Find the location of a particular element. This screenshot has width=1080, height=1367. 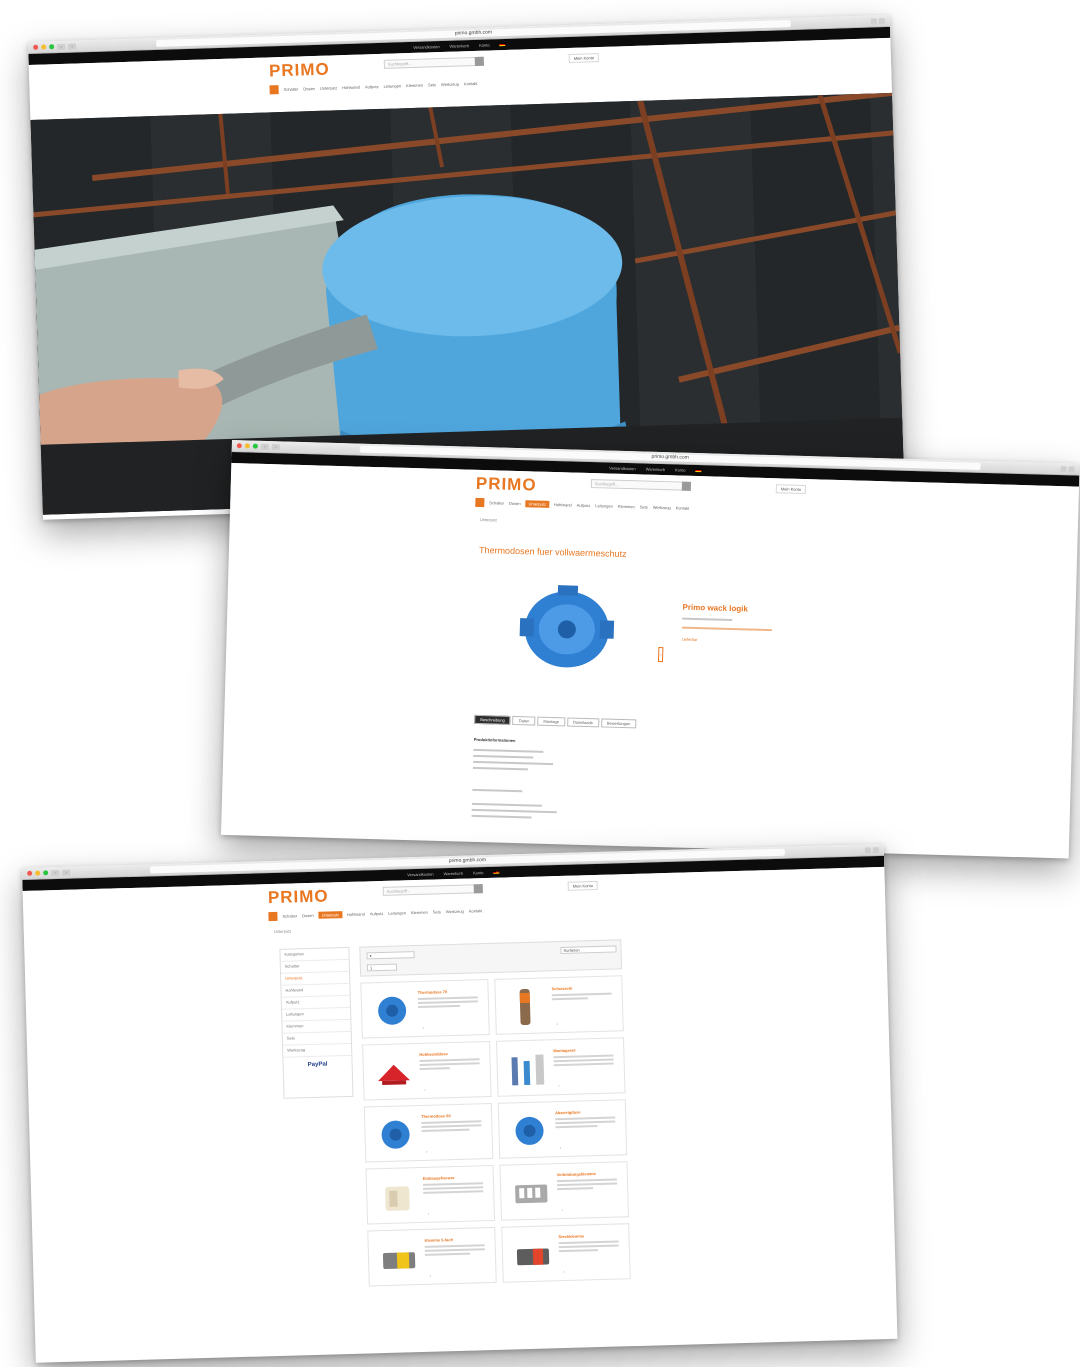

product-title: Klemme 5-fach is located at coordinates (438, 1240).